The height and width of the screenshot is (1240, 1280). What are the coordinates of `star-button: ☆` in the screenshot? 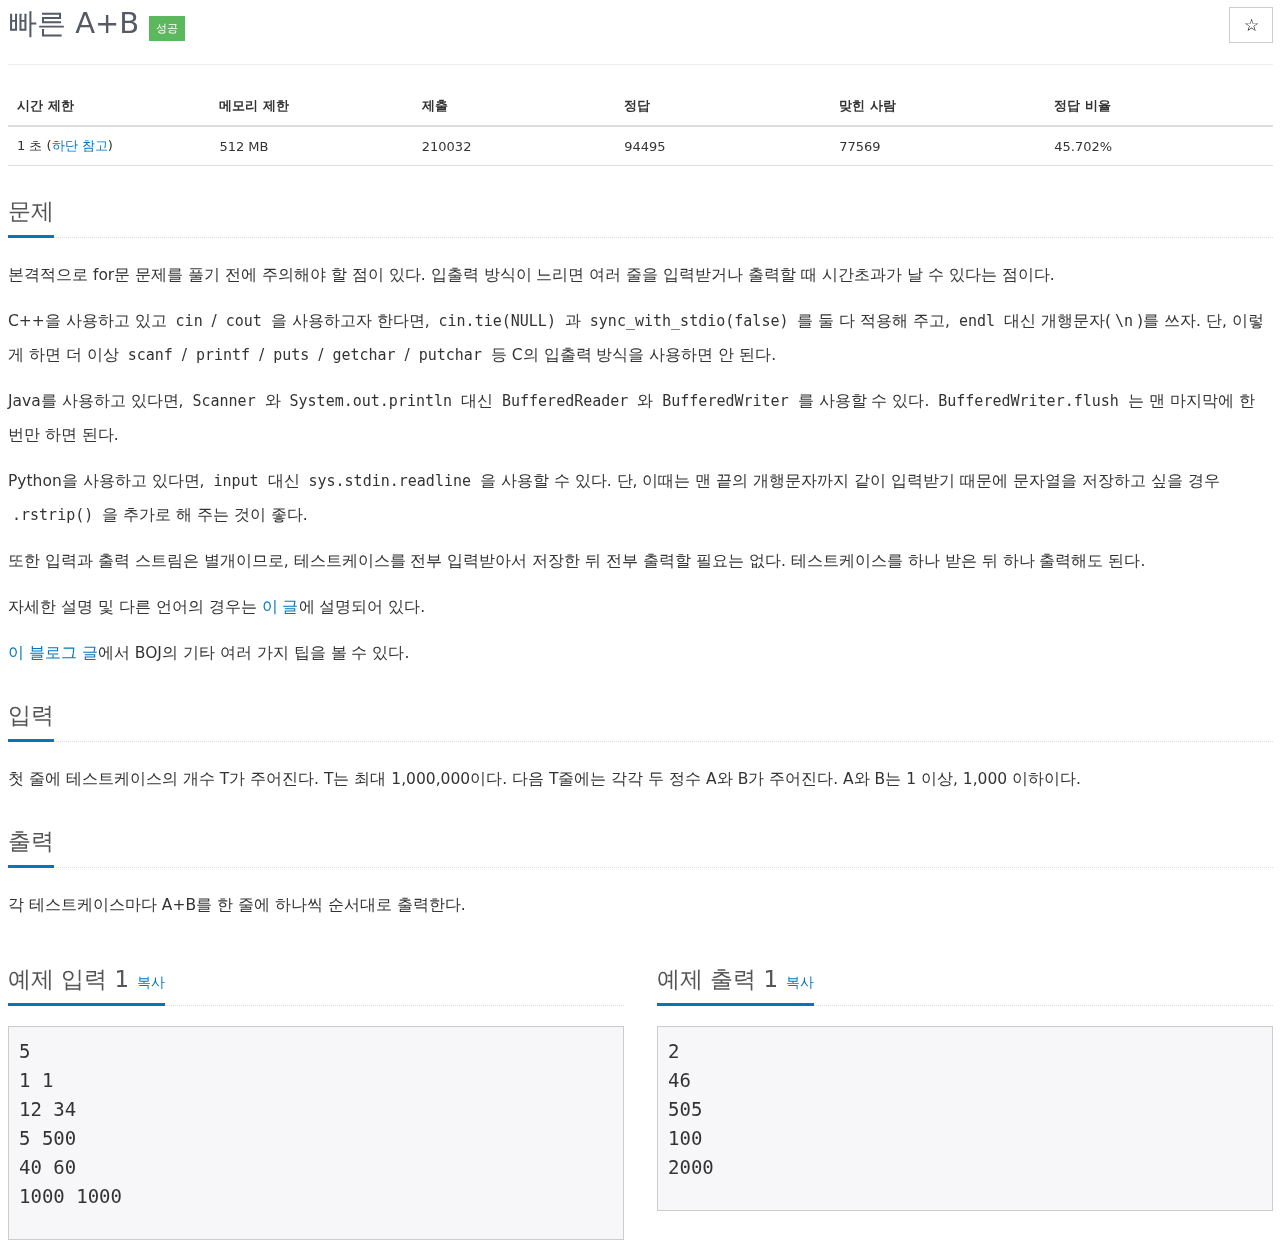 It's located at (1251, 25).